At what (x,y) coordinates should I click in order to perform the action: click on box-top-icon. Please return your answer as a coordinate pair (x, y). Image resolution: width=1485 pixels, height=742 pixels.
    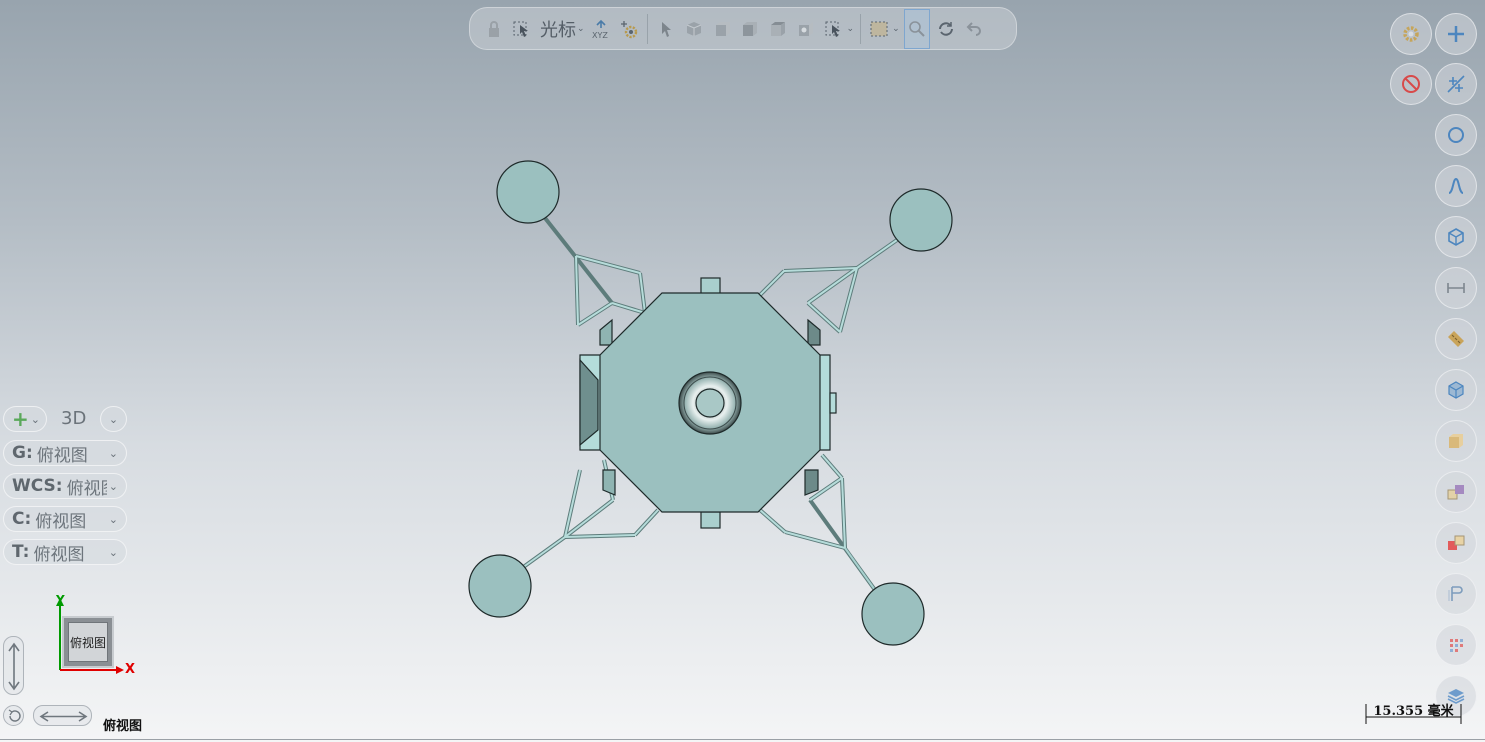
    Looking at the image, I should click on (778, 29).